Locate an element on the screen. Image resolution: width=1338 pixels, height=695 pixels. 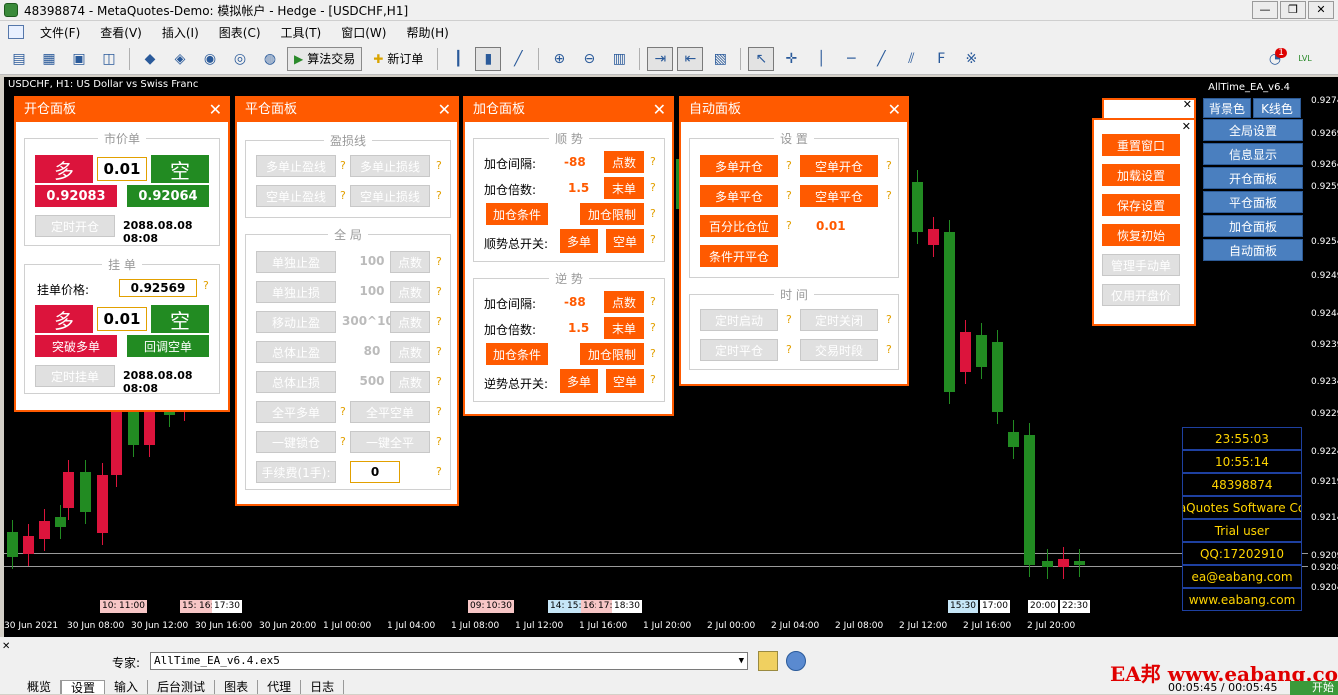
restore-defaults-button: 恢复初始 is located at coordinates (1141, 235).